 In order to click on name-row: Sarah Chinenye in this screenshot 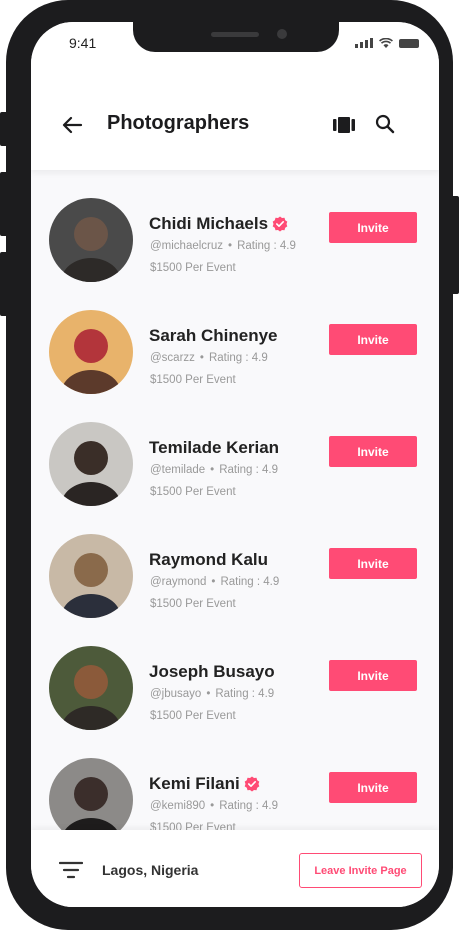, I will do `click(213, 336)`.